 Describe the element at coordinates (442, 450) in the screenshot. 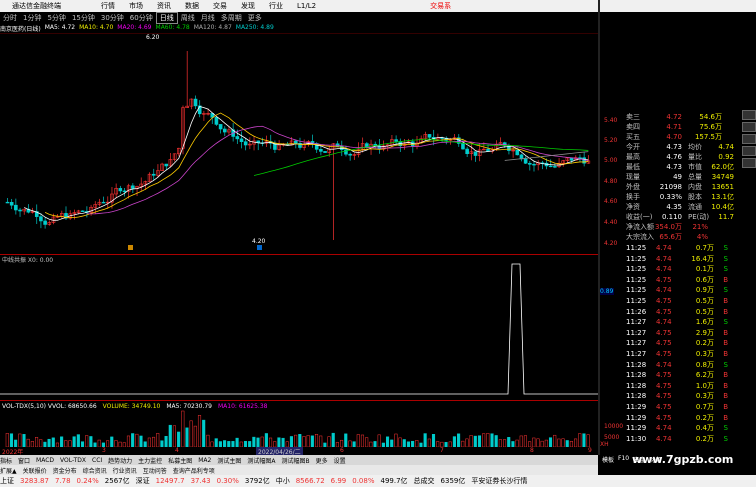

I see `x-label-7: 7` at that location.